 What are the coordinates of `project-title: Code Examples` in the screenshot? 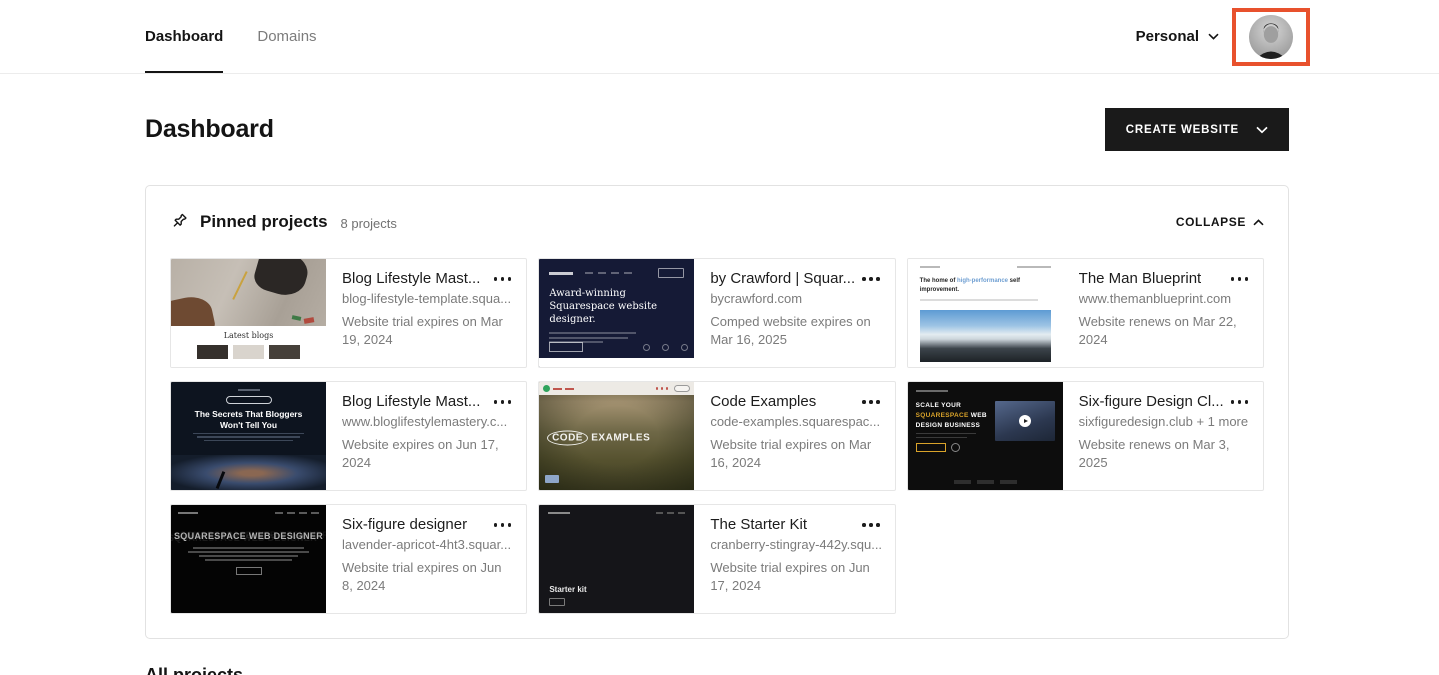 It's located at (763, 401).